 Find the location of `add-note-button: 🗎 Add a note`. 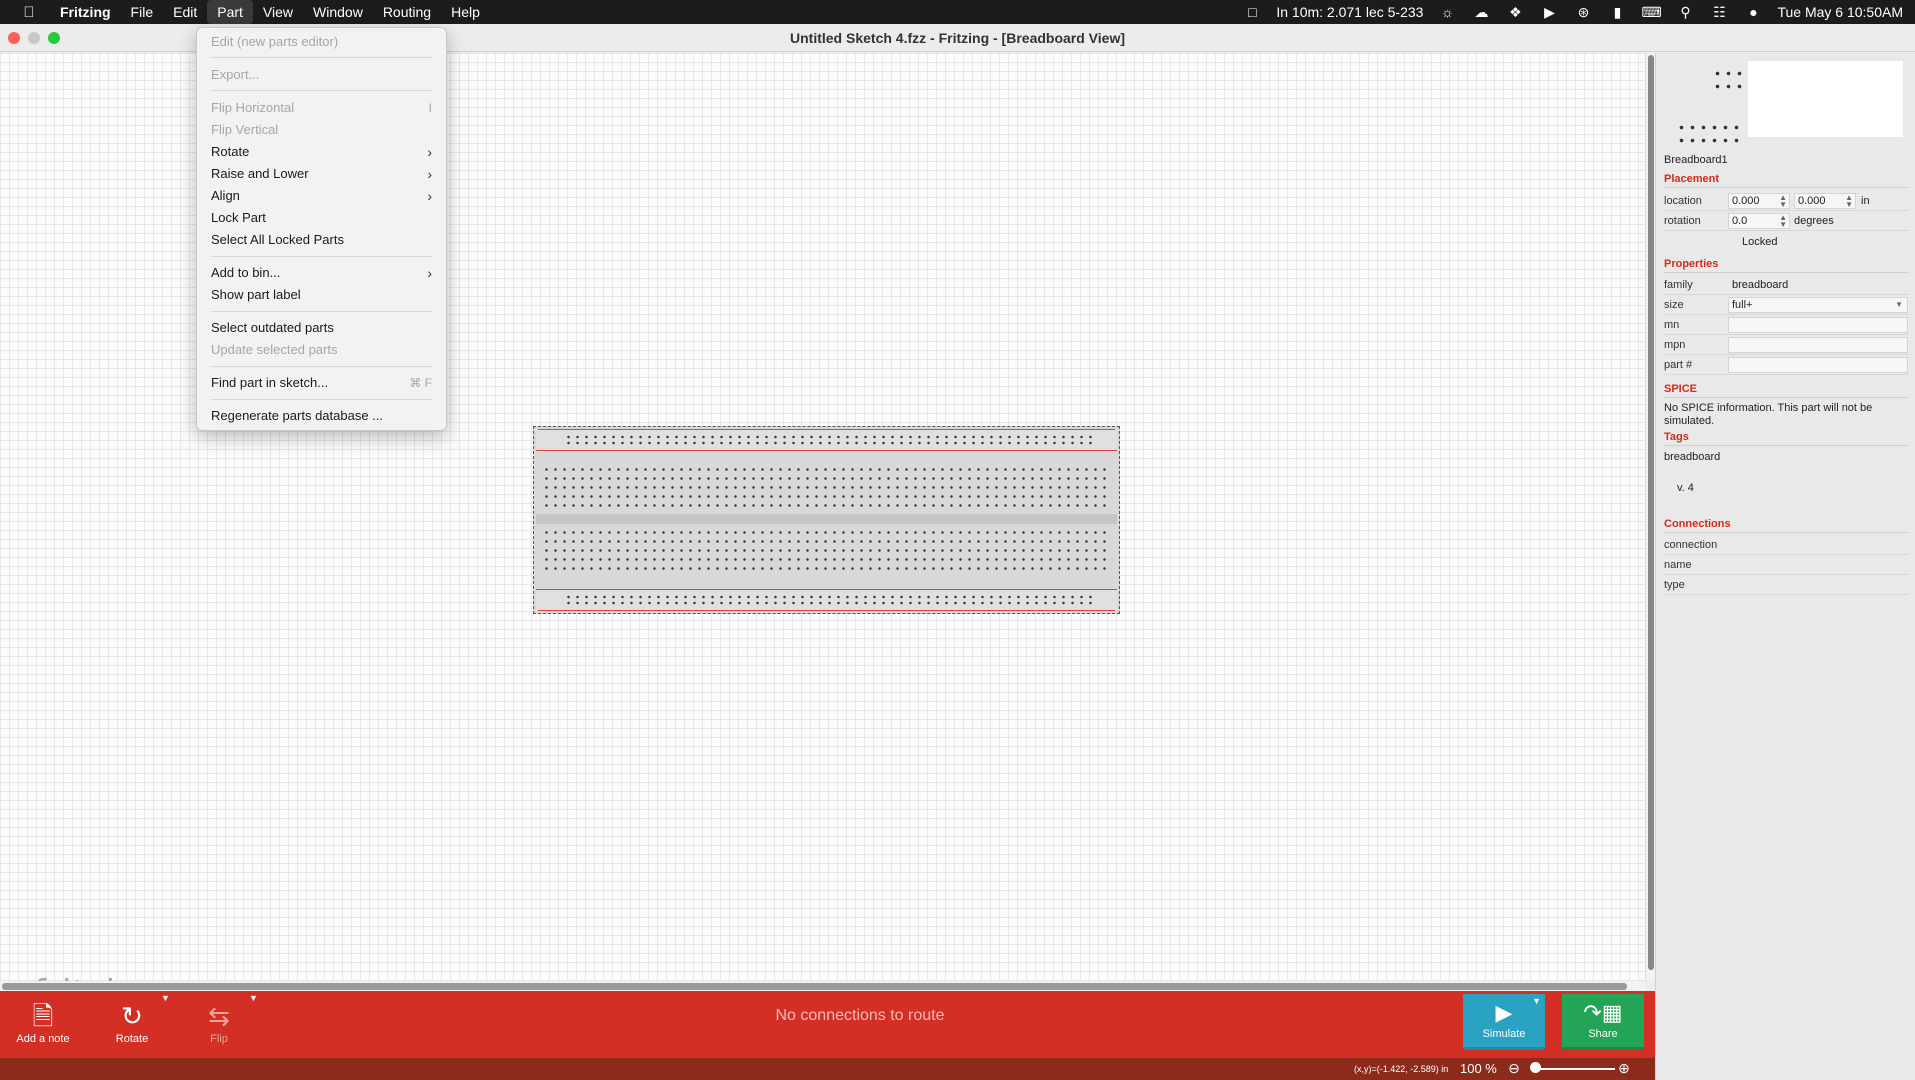

add-note-button: 🗎 Add a note is located at coordinates (43, 1026).